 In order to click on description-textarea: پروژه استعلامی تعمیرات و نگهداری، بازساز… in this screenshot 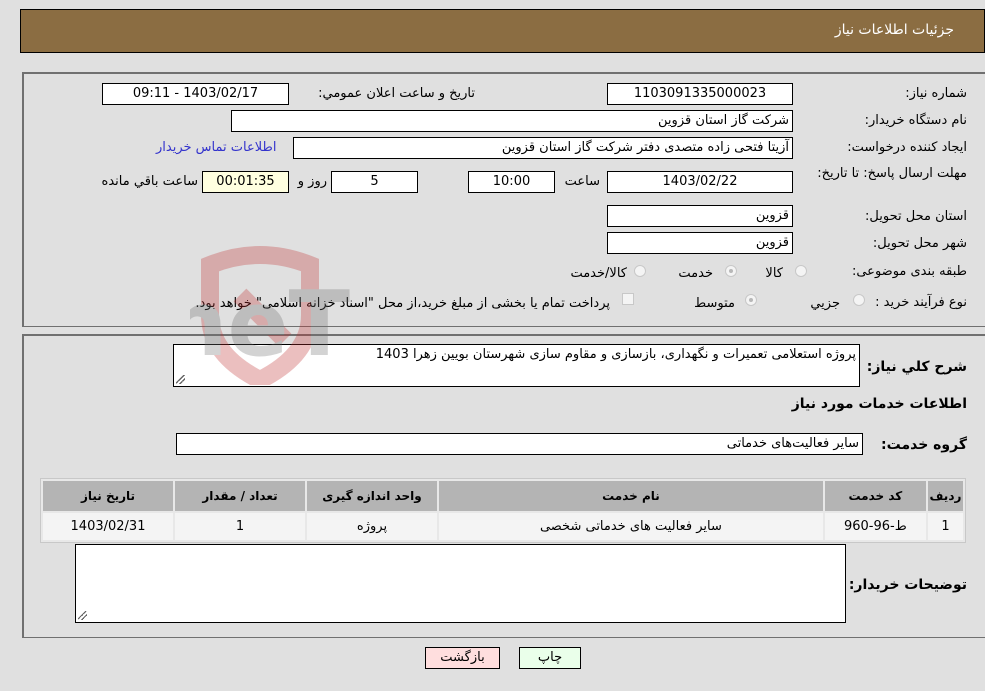, I will do `click(516, 365)`.